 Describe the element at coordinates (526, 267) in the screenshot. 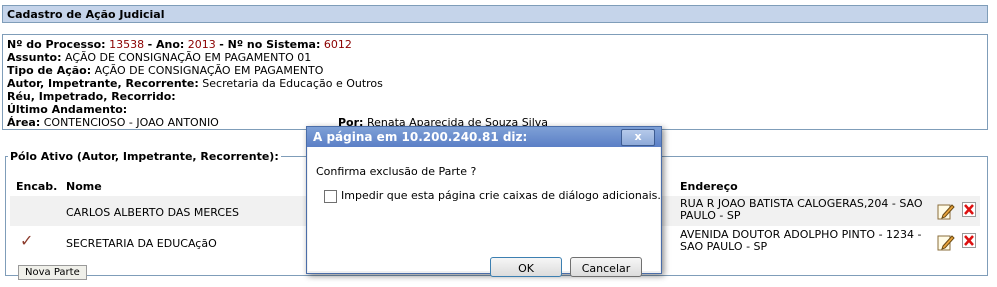

I see `ok-button: OK` at that location.